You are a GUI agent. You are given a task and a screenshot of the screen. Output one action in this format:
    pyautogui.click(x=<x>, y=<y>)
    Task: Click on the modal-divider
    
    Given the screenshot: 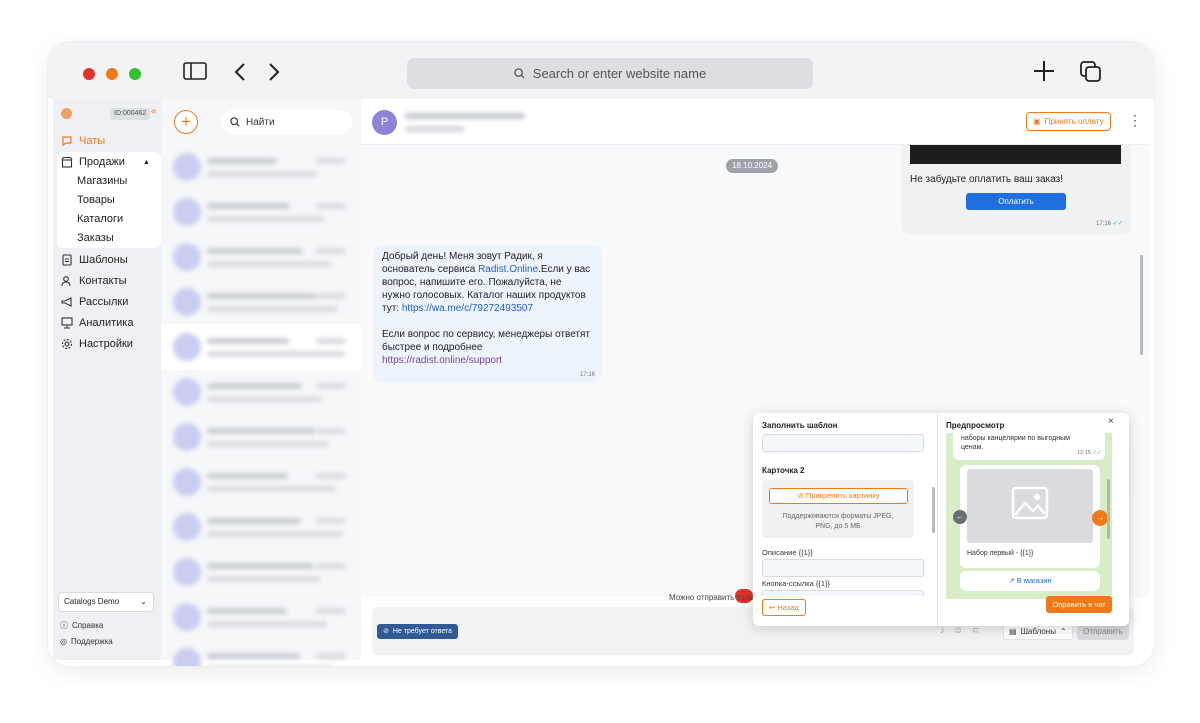 What is the action you would take?
    pyautogui.click(x=937, y=519)
    